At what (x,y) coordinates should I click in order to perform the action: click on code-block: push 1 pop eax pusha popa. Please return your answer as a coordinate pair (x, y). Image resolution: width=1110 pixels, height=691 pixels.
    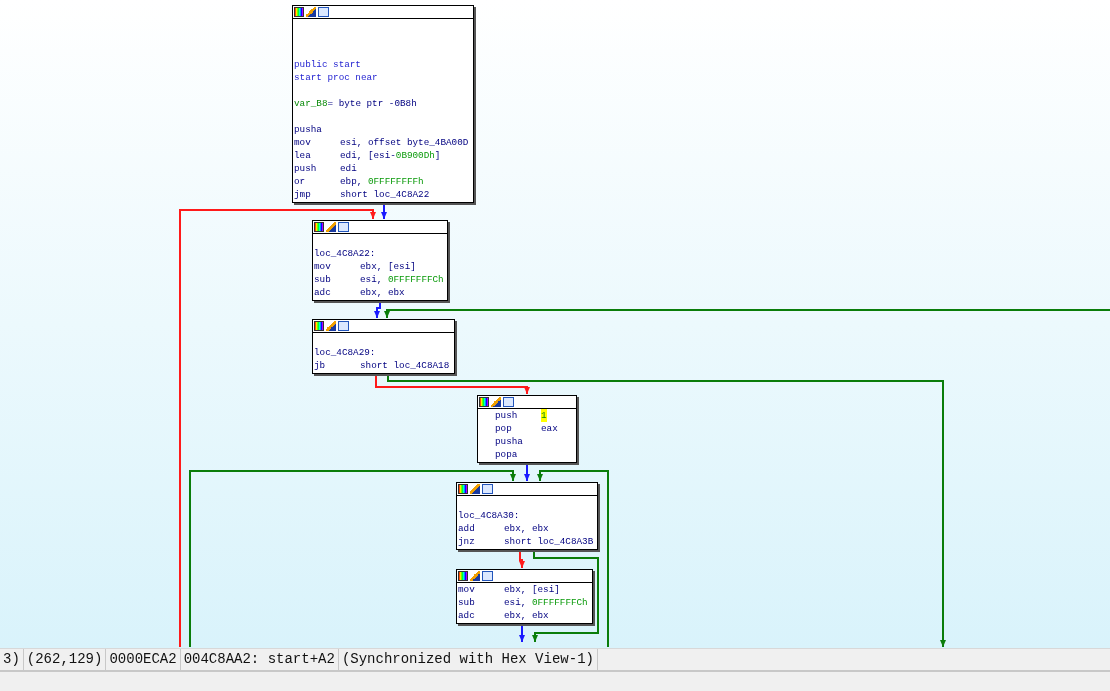
    Looking at the image, I should click on (527, 429).